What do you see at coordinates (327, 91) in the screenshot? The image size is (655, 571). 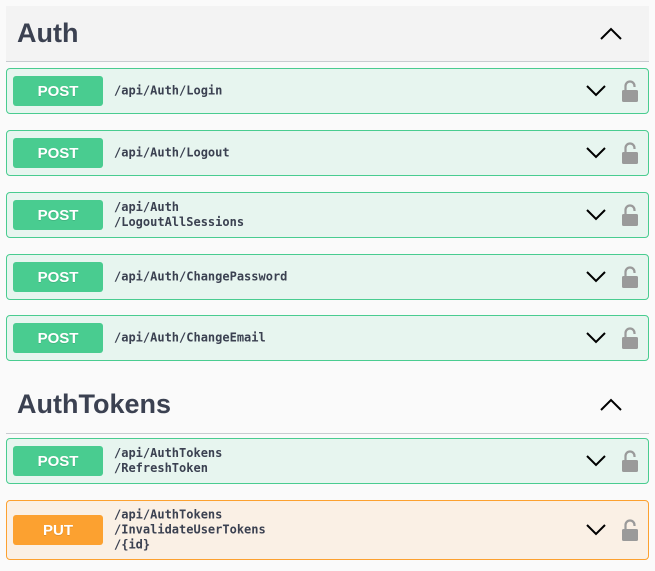 I see `operation-row: POST /api/Auth/Login` at bounding box center [327, 91].